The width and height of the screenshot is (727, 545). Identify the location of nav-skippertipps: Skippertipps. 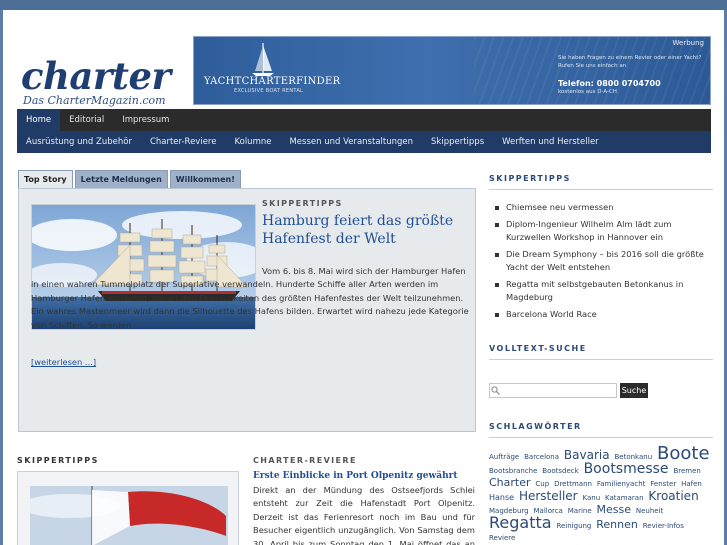
(457, 142).